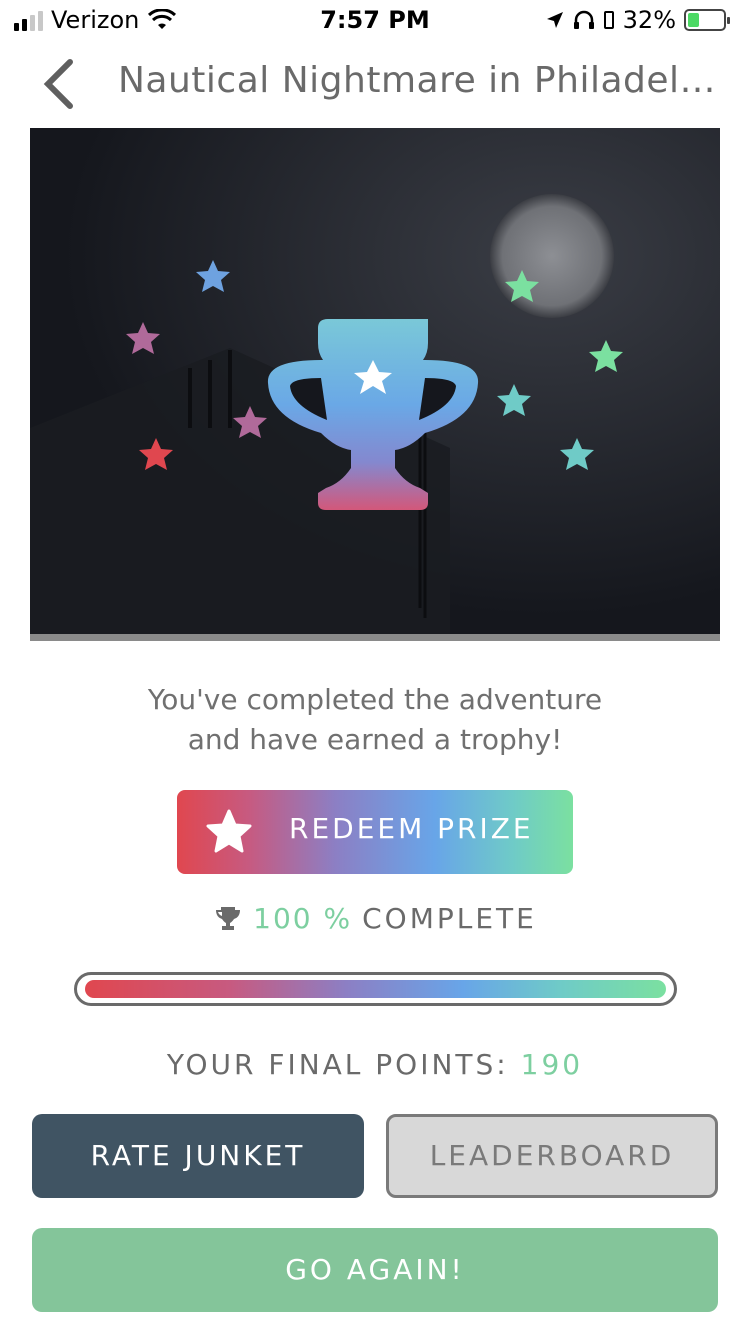  What do you see at coordinates (554, 20) in the screenshot?
I see `location-arrow-icon` at bounding box center [554, 20].